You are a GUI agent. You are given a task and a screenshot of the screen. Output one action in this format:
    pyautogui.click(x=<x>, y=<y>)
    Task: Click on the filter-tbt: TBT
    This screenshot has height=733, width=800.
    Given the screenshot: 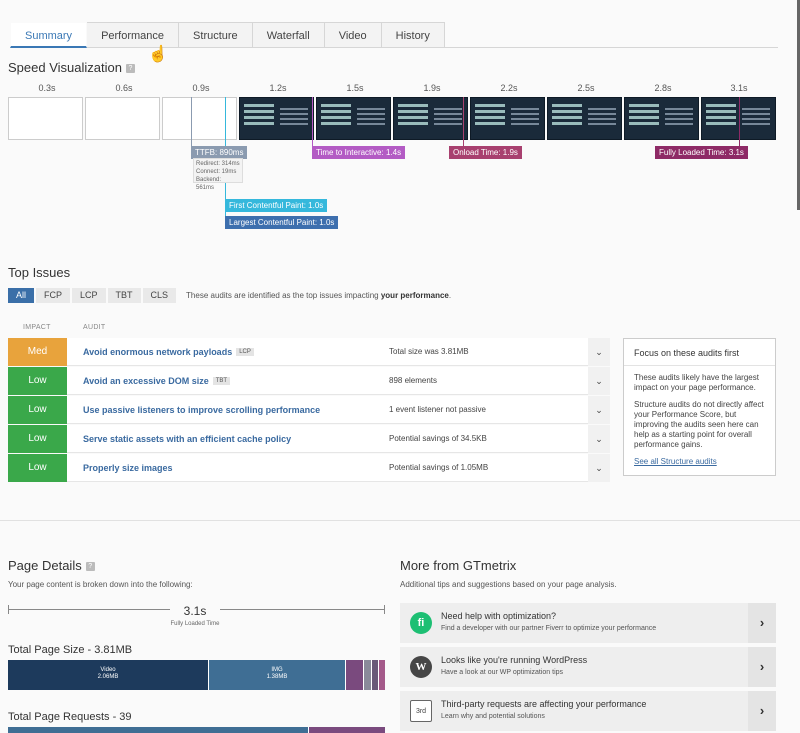 What is the action you would take?
    pyautogui.click(x=124, y=295)
    